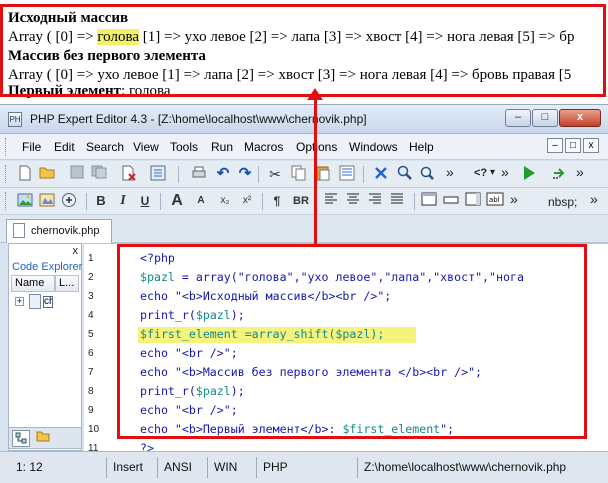 The image size is (608, 483). I want to click on menu-macros: Macros, so click(263, 147).